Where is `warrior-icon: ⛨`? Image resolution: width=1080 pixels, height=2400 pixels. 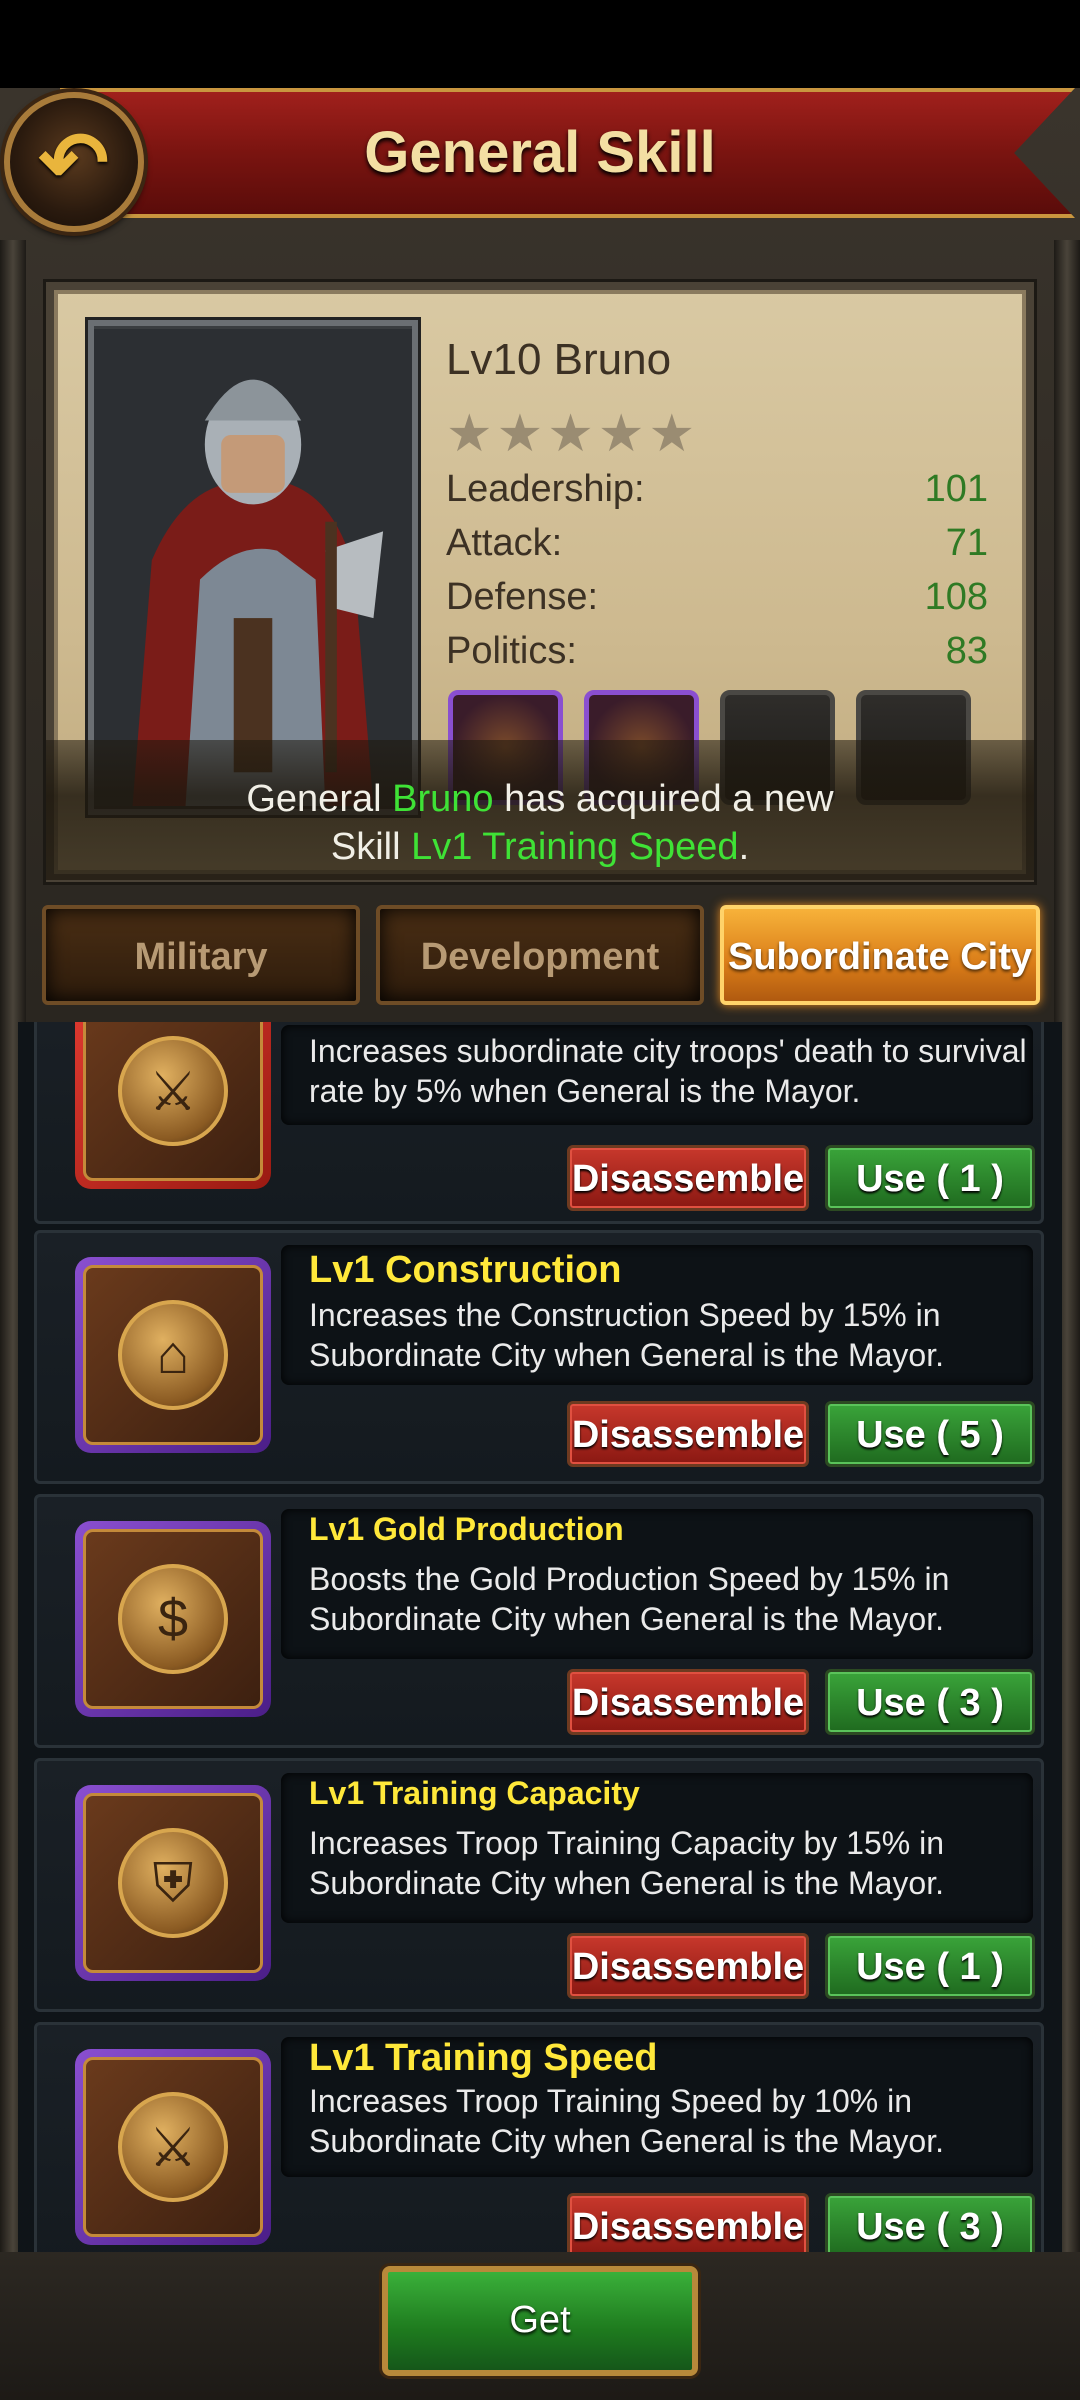
warrior-icon: ⛨ is located at coordinates (173, 1883).